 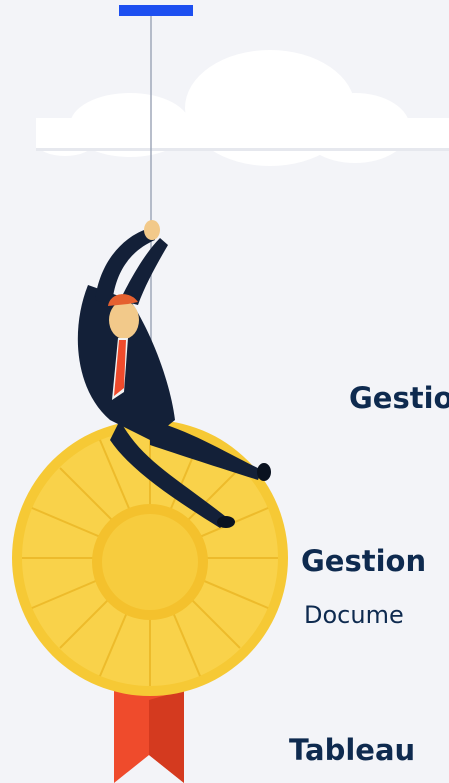 What do you see at coordinates (354, 615) in the screenshot?
I see `feature-subtitle-2: Docume` at bounding box center [354, 615].